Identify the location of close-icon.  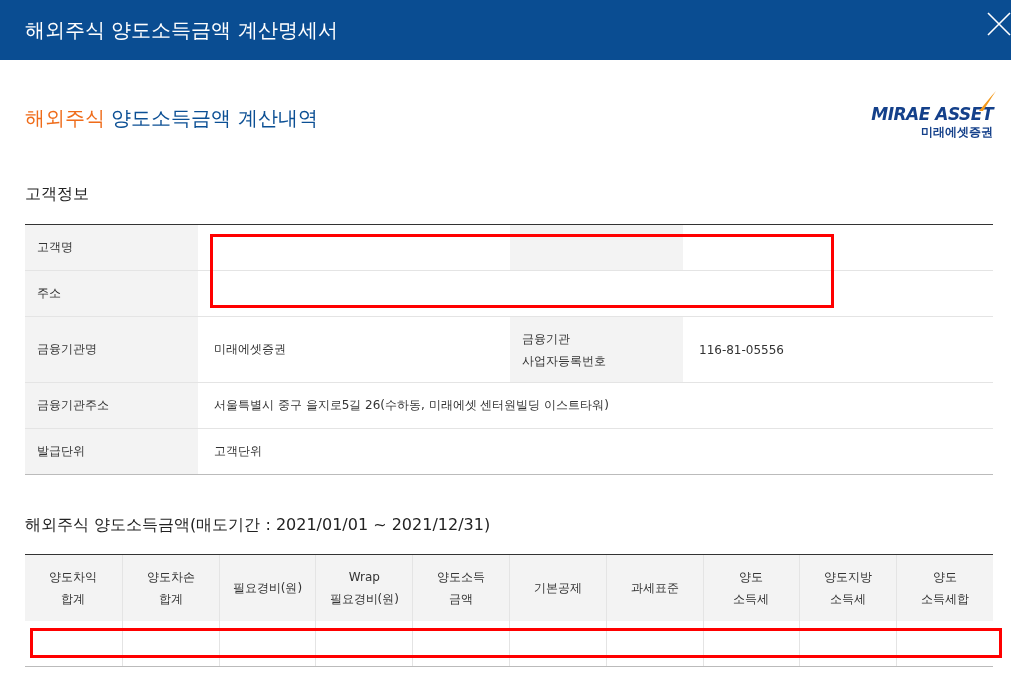
(999, 24).